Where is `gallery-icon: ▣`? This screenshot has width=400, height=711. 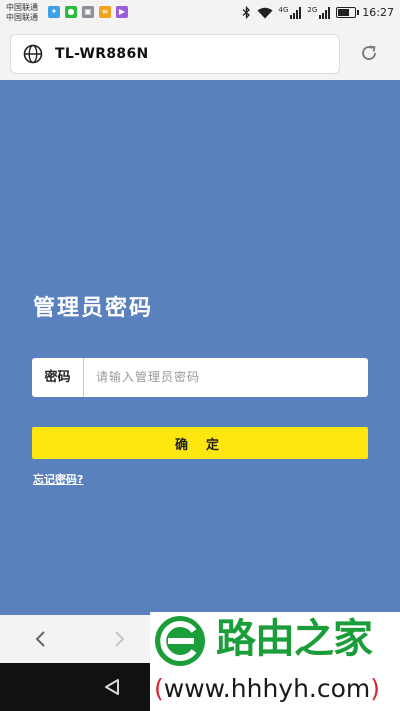 gallery-icon: ▣ is located at coordinates (88, 12).